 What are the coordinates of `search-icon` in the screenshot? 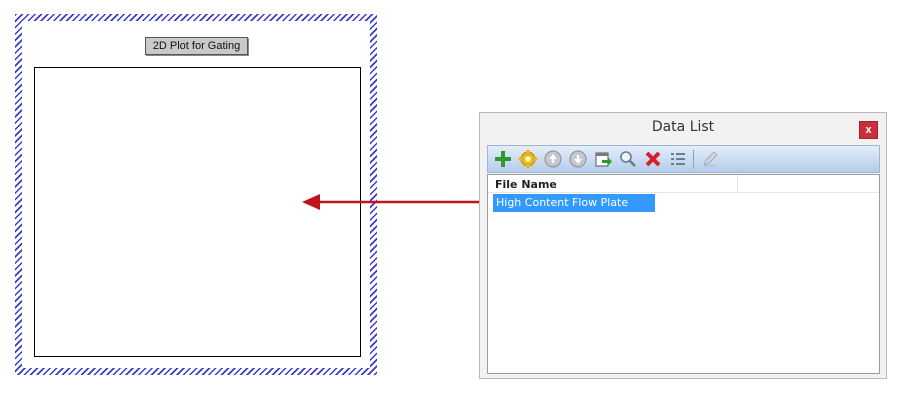 It's located at (628, 159).